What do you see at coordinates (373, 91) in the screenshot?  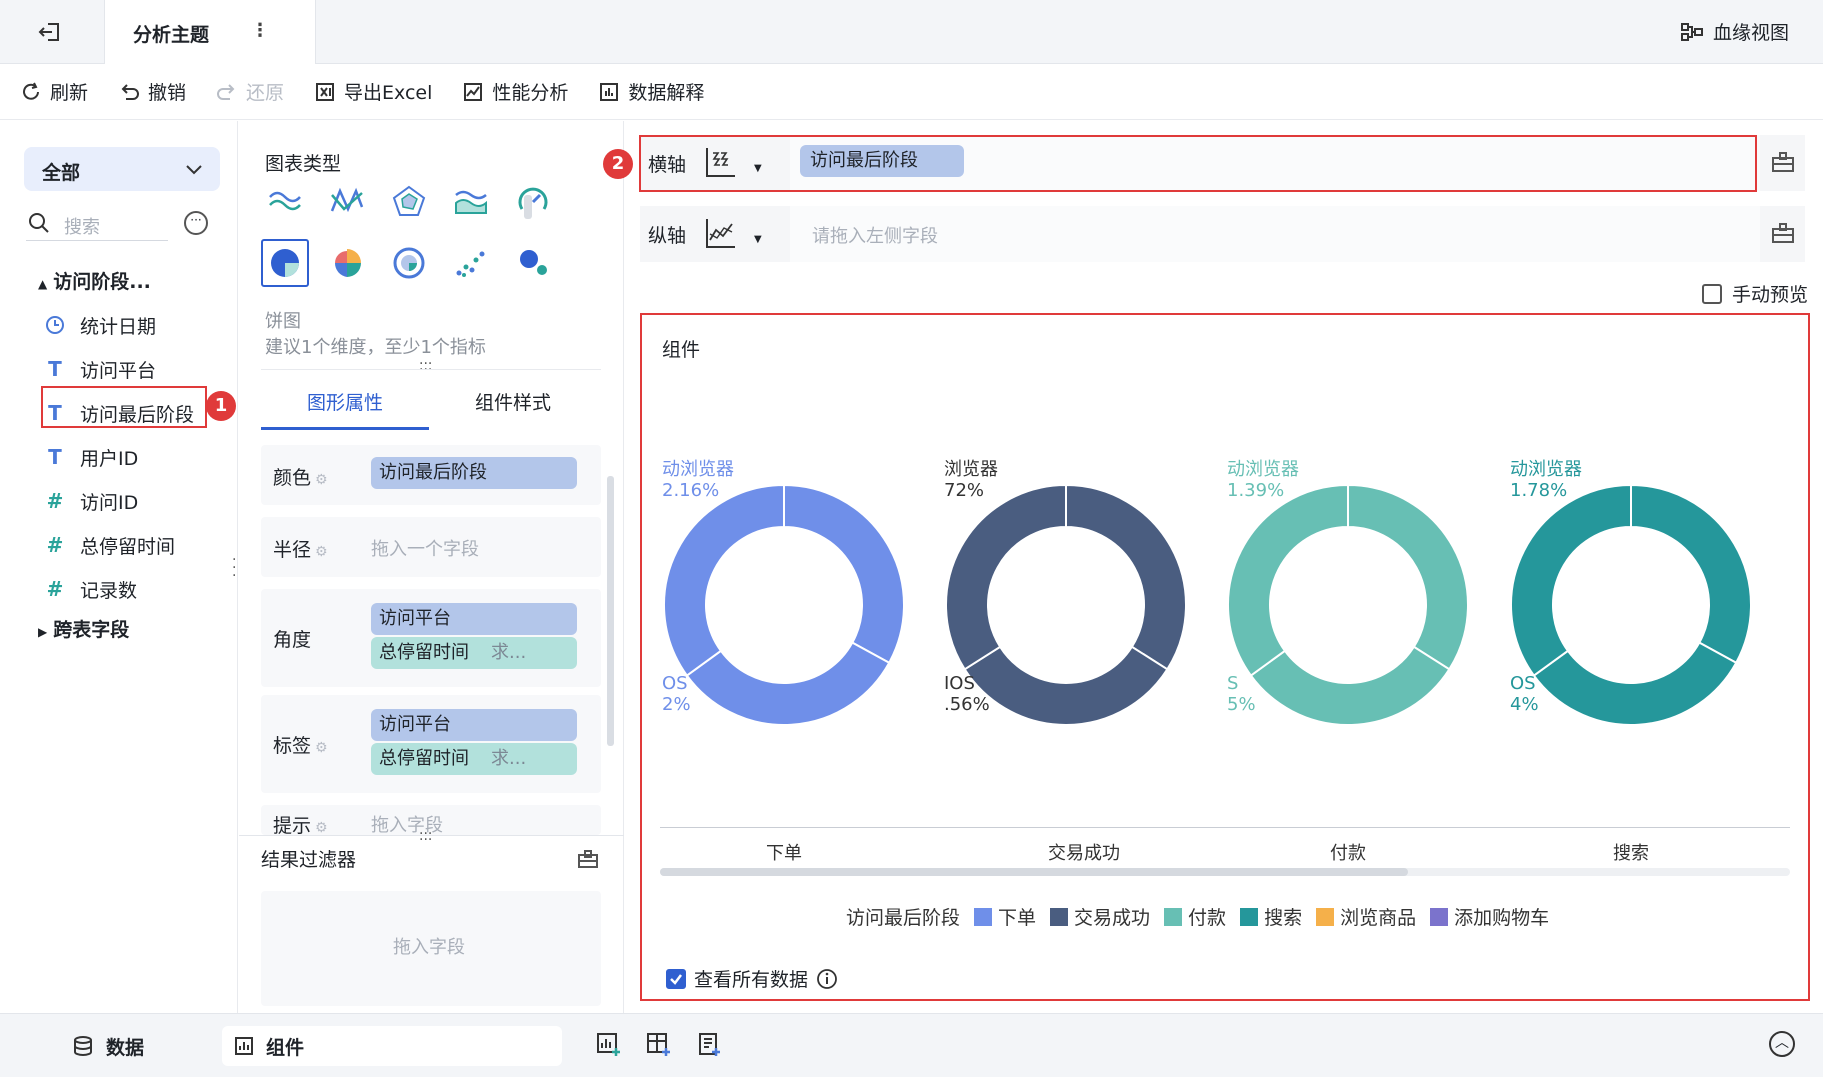 I see `export-excel-button: 导出Excel` at bounding box center [373, 91].